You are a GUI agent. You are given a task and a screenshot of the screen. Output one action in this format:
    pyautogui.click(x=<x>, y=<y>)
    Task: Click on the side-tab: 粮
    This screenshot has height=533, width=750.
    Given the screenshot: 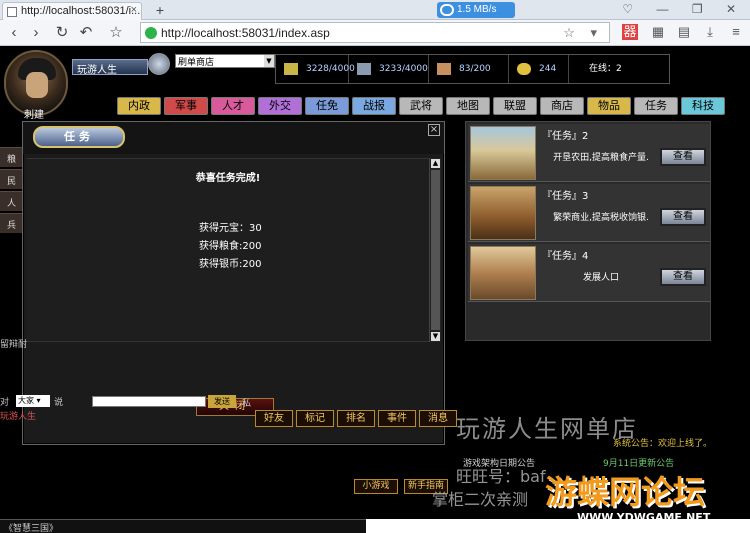 What is the action you would take?
    pyautogui.click(x=11, y=157)
    